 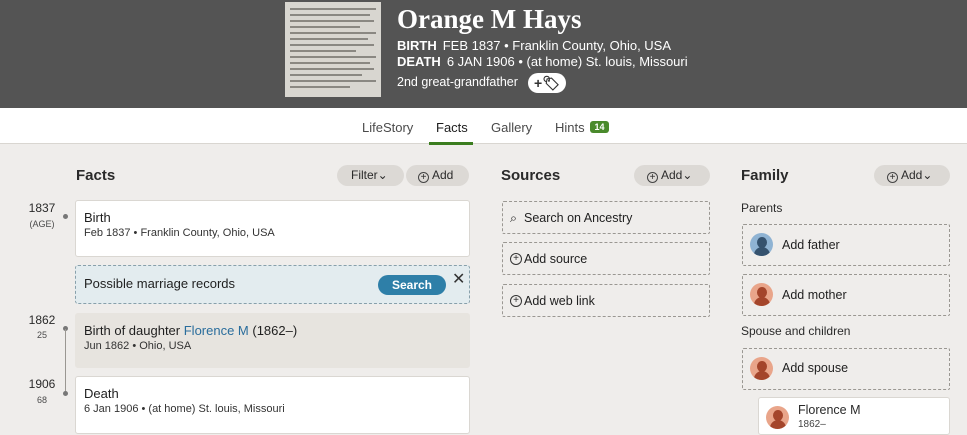 I want to click on fact-detail: Jun 1862 • Ohio, USA, so click(x=138, y=346).